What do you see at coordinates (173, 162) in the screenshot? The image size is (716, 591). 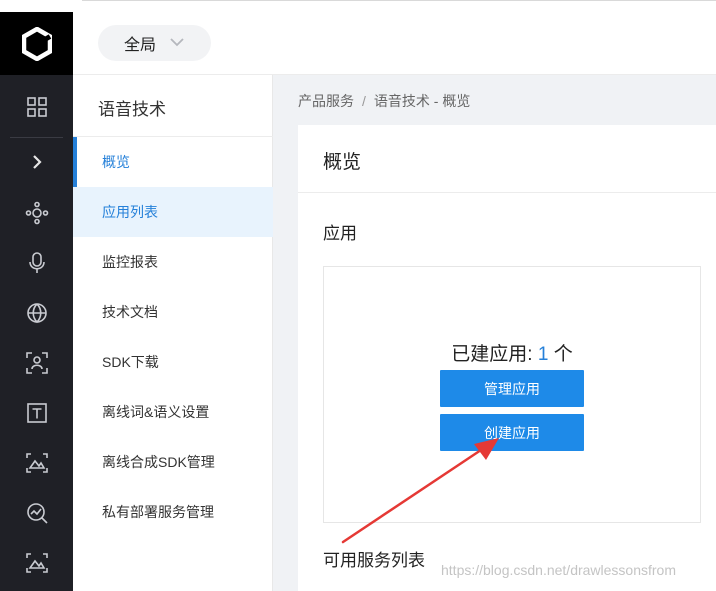 I see `sidebar-item-overview: 概览` at bounding box center [173, 162].